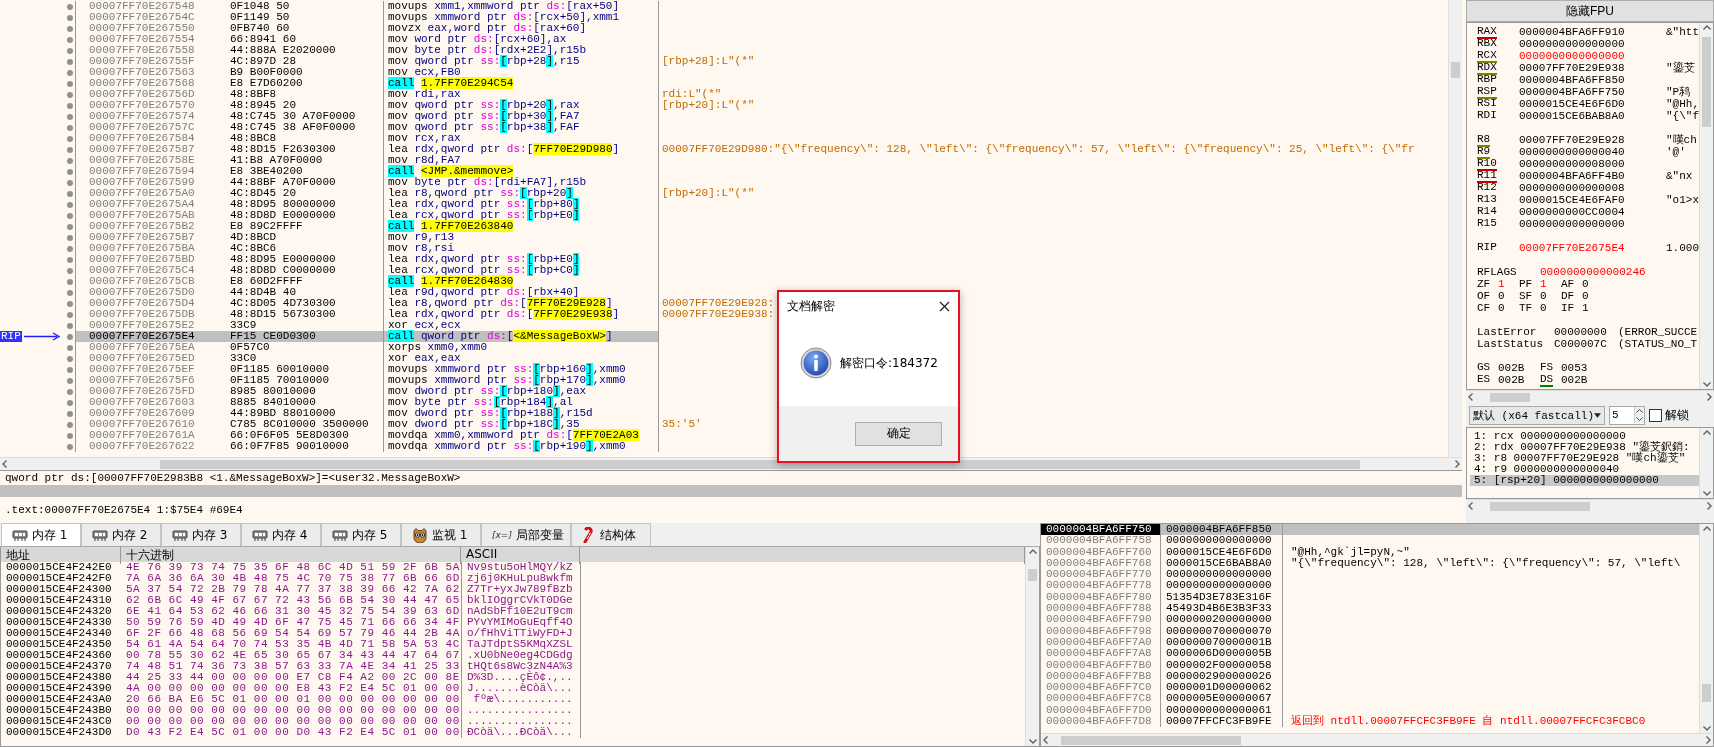 The height and width of the screenshot is (747, 1714). What do you see at coordinates (1590, 11) in the screenshot?
I see `hide-fpu-button: 隐藏FPU` at bounding box center [1590, 11].